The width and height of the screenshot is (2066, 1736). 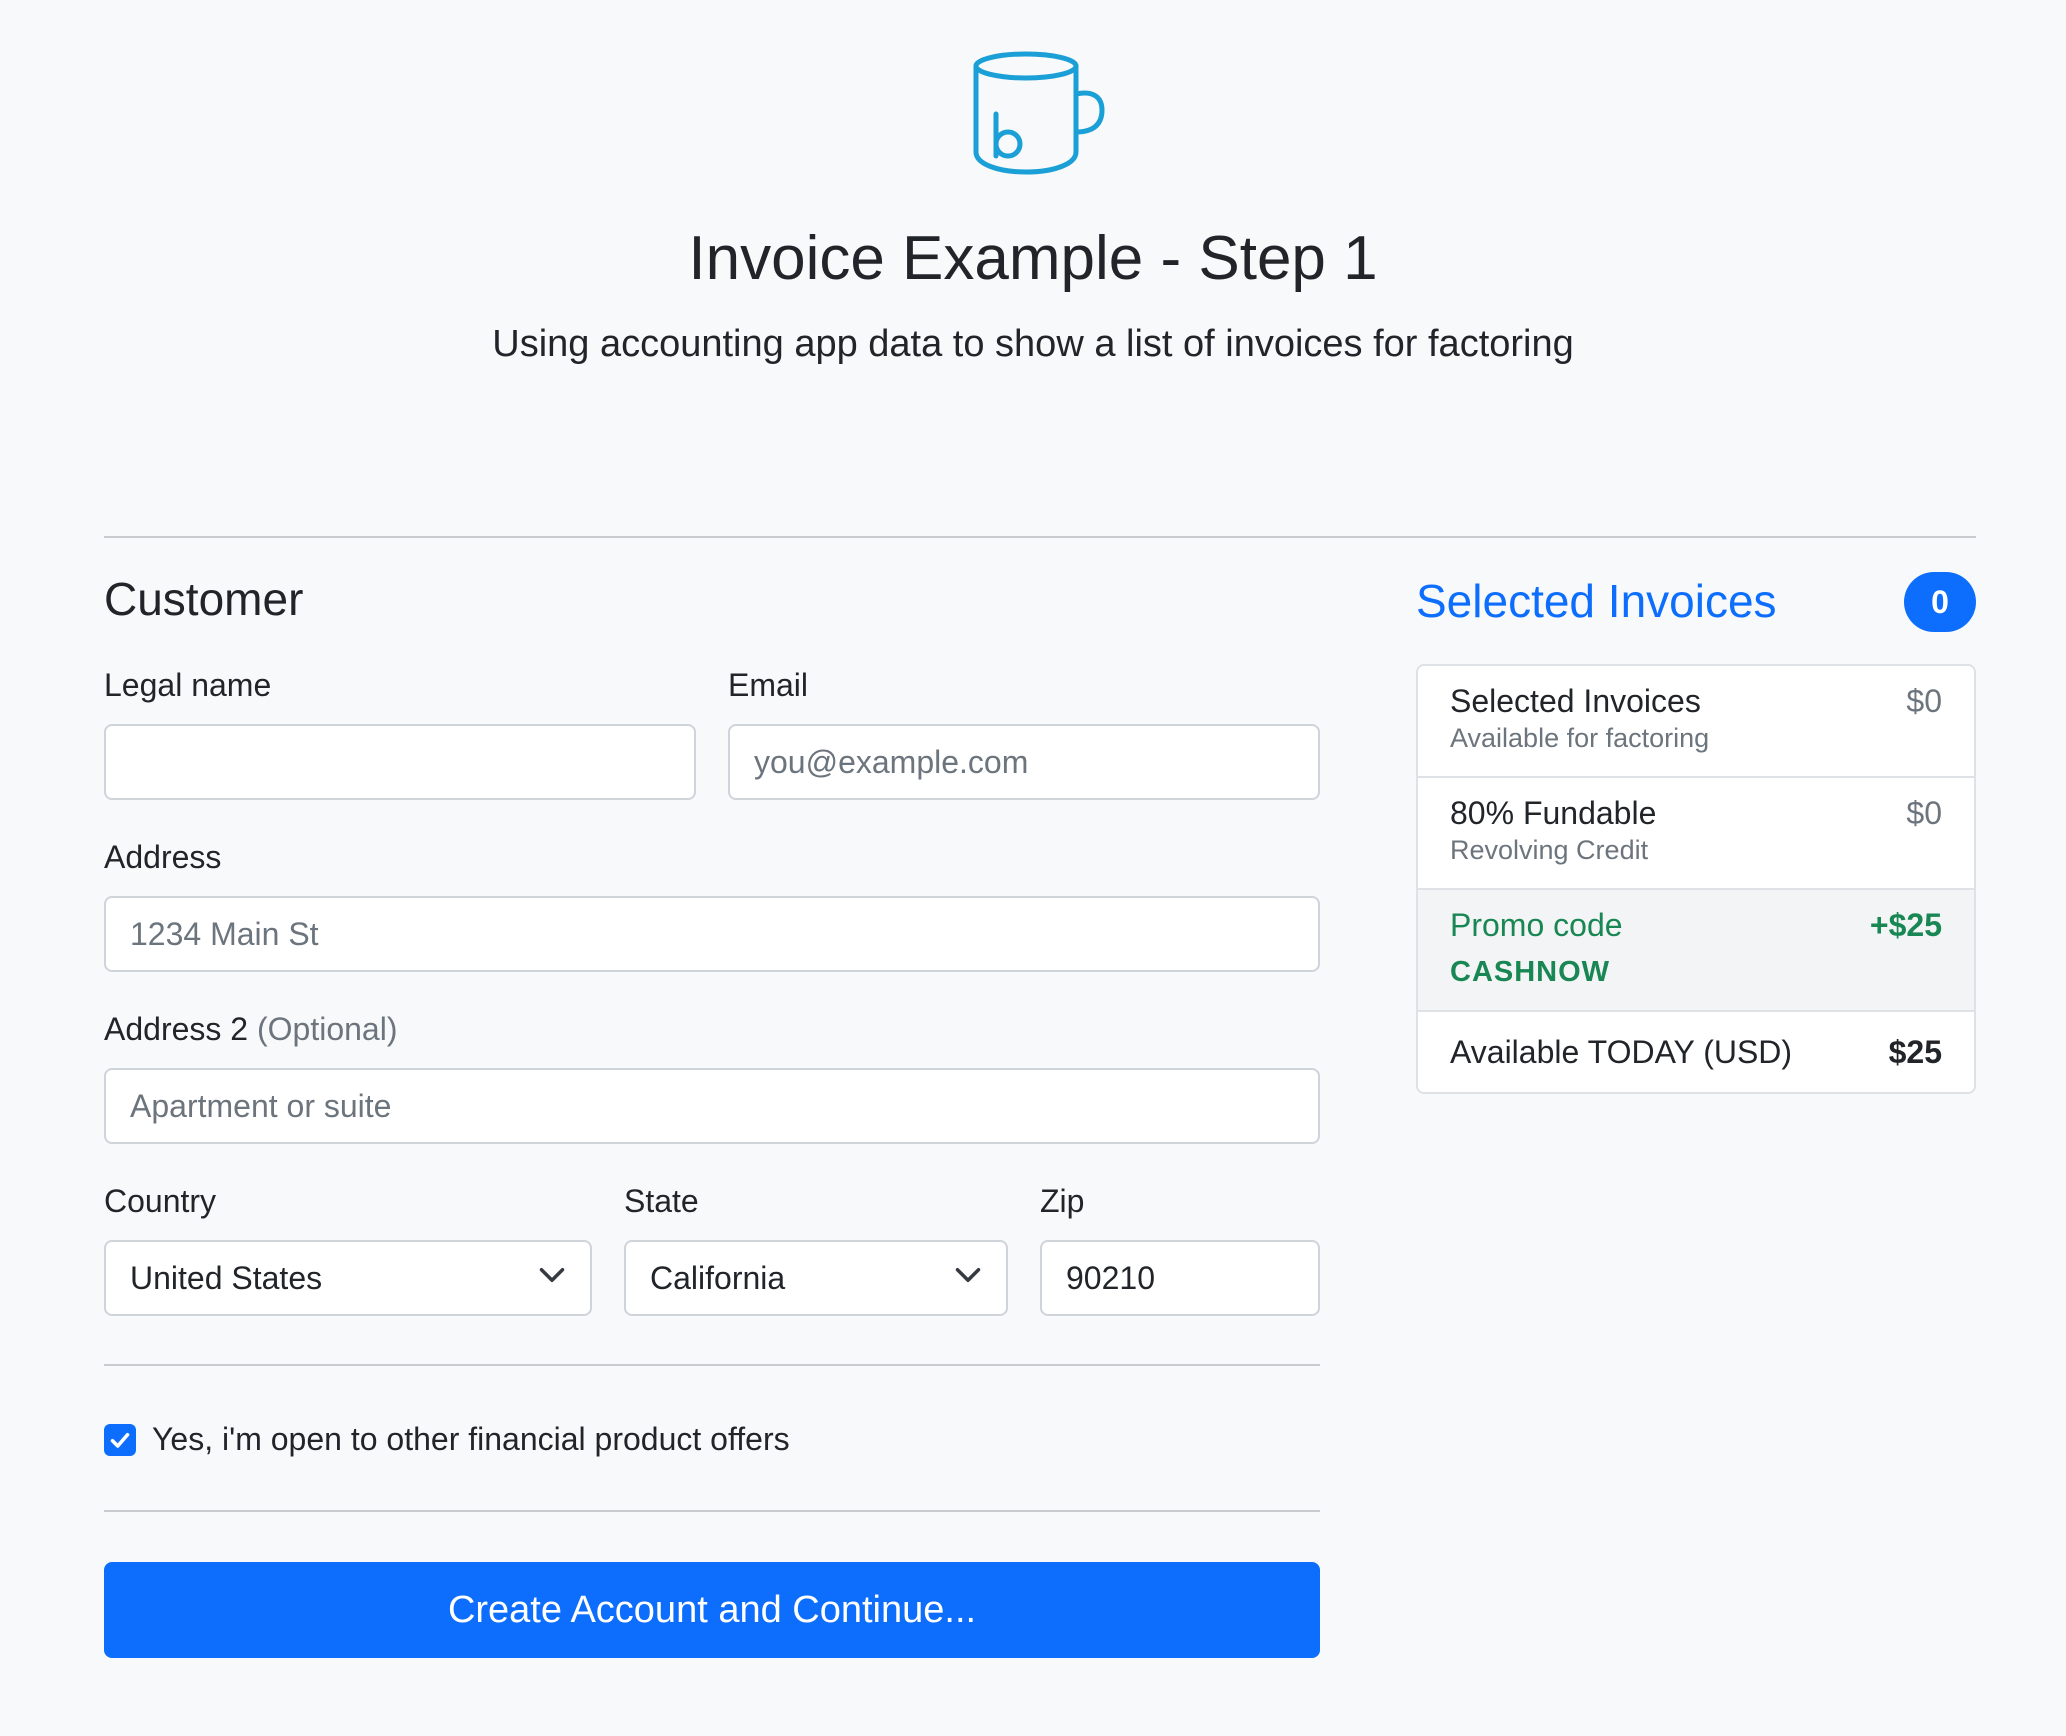 What do you see at coordinates (176, 1029) in the screenshot?
I see `address2-label-text: Address 2` at bounding box center [176, 1029].